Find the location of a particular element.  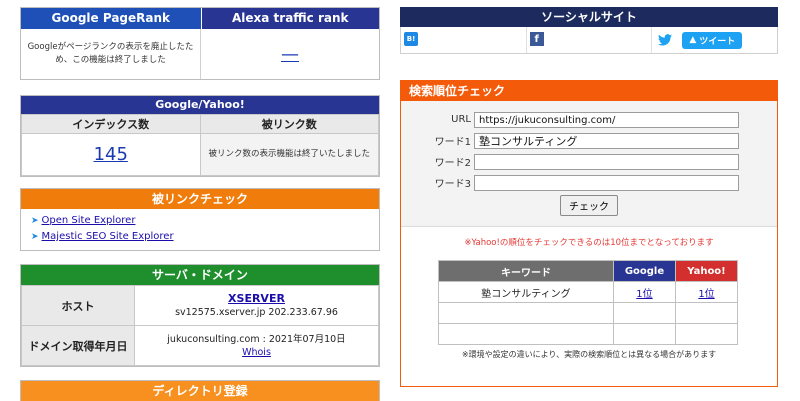

twitter-bird-icon is located at coordinates (665, 40).